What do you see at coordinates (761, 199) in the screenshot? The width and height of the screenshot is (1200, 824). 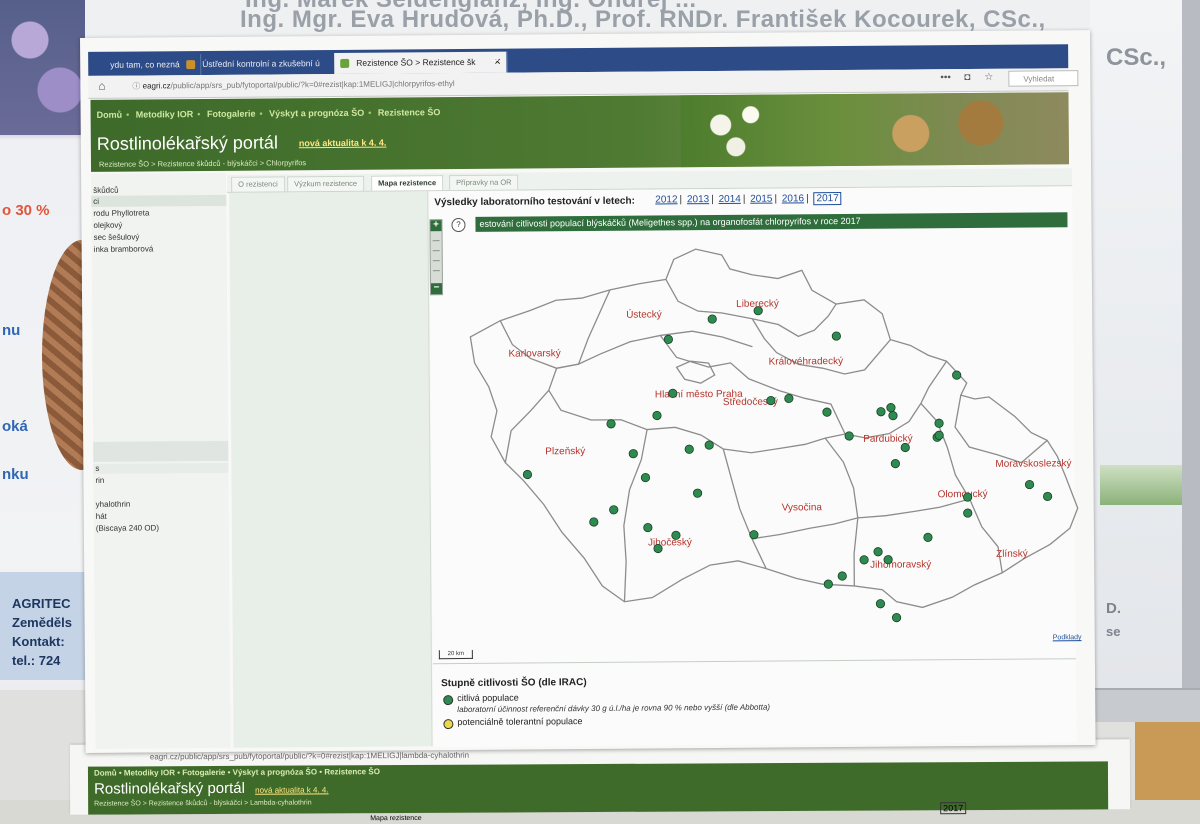 I see `year-link: 2015` at bounding box center [761, 199].